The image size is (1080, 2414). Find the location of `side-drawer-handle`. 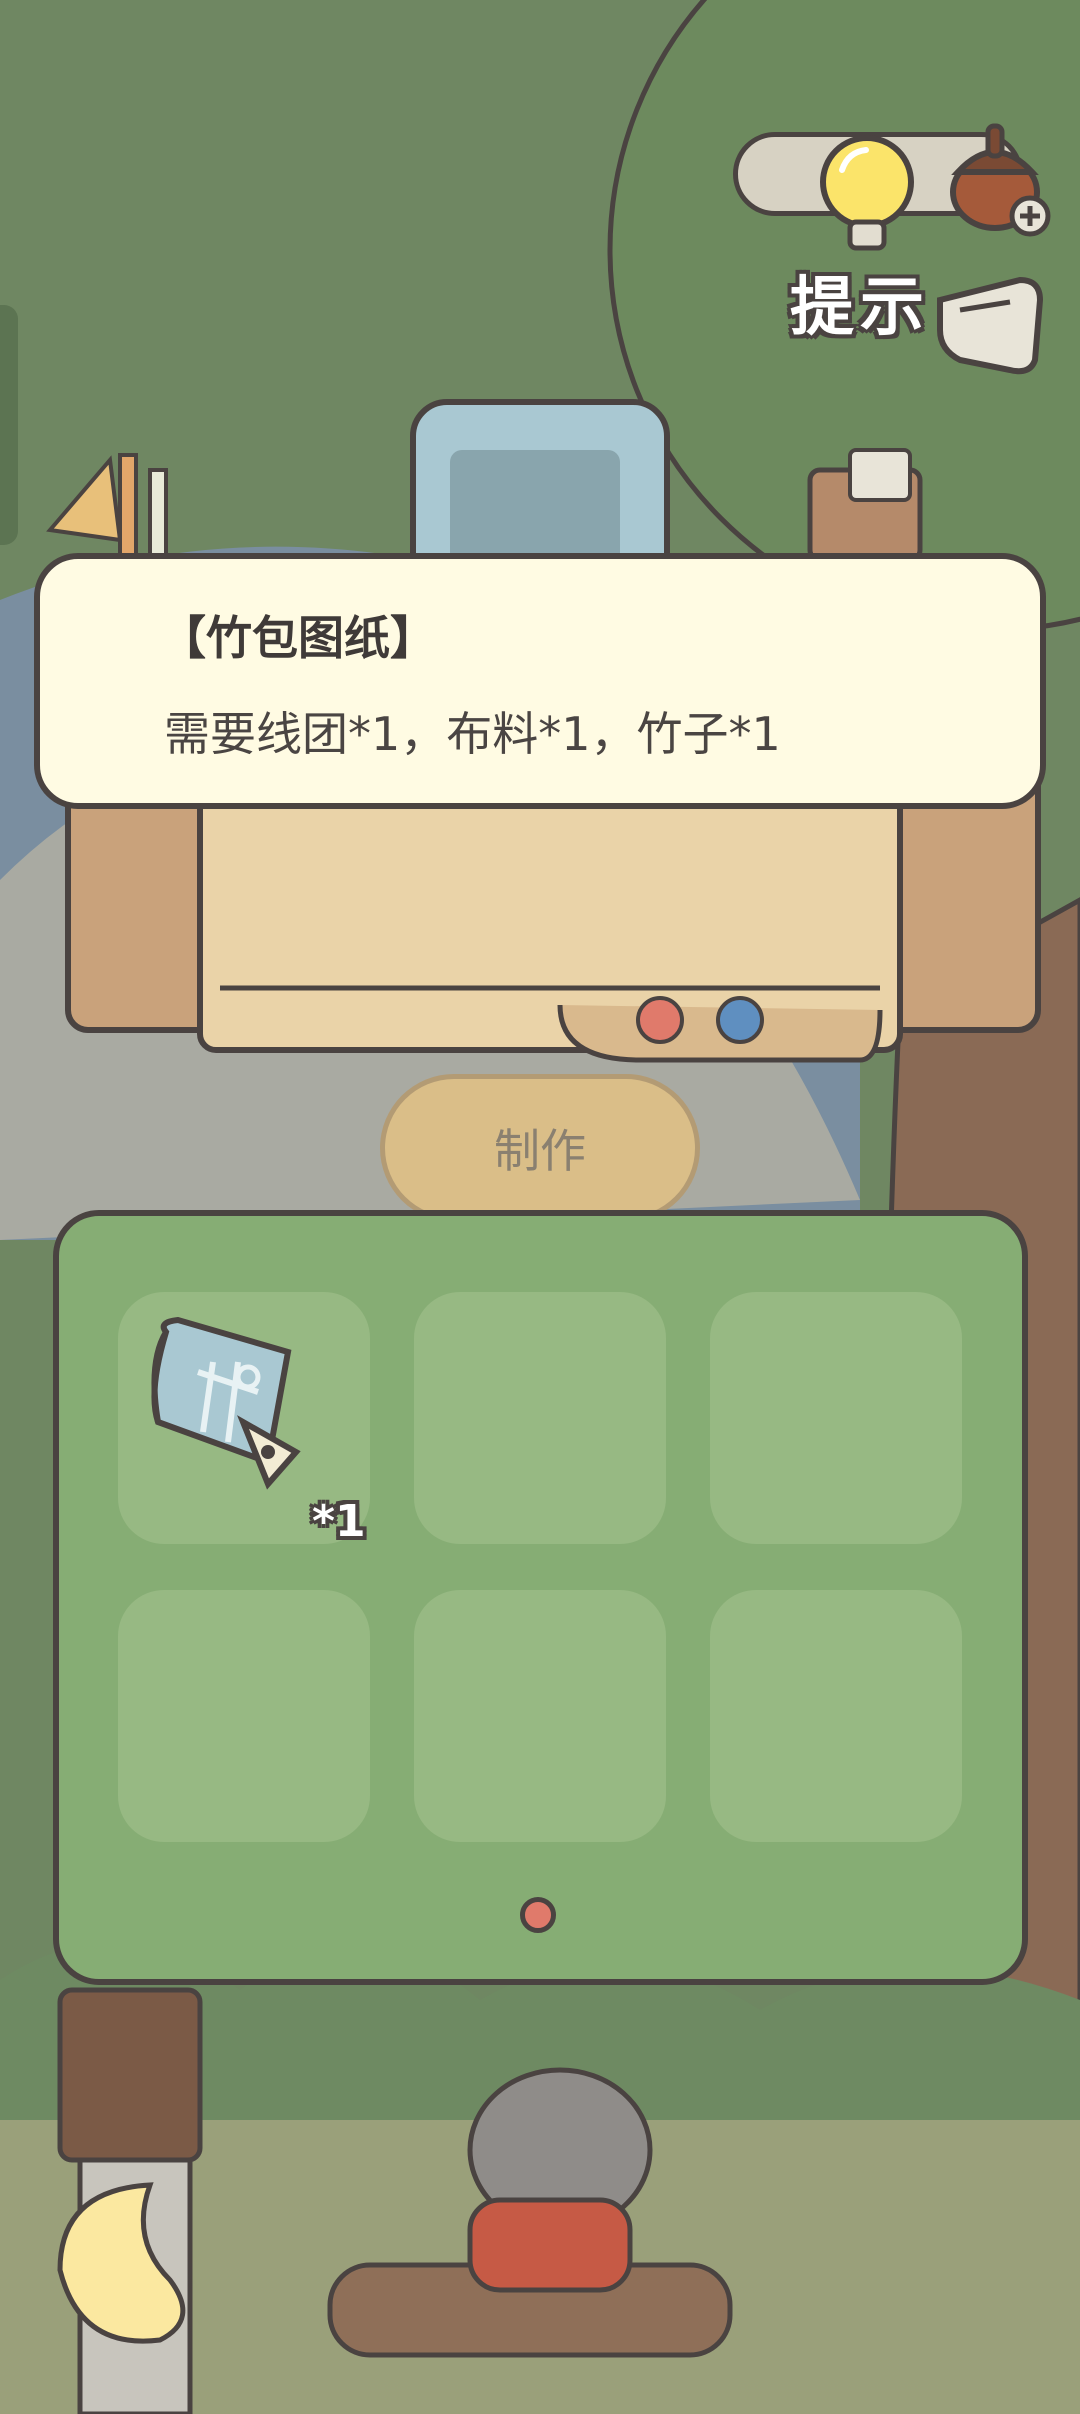

side-drawer-handle is located at coordinates (9, 425).